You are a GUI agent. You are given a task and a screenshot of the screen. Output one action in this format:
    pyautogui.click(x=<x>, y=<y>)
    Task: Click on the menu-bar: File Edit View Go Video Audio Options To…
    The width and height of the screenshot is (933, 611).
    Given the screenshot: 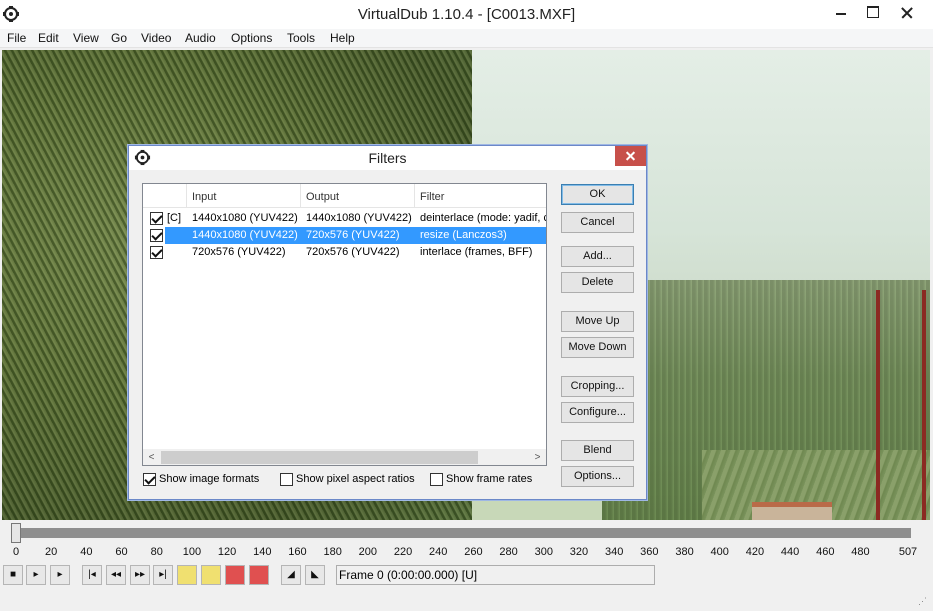 What is the action you would take?
    pyautogui.click(x=466, y=38)
    